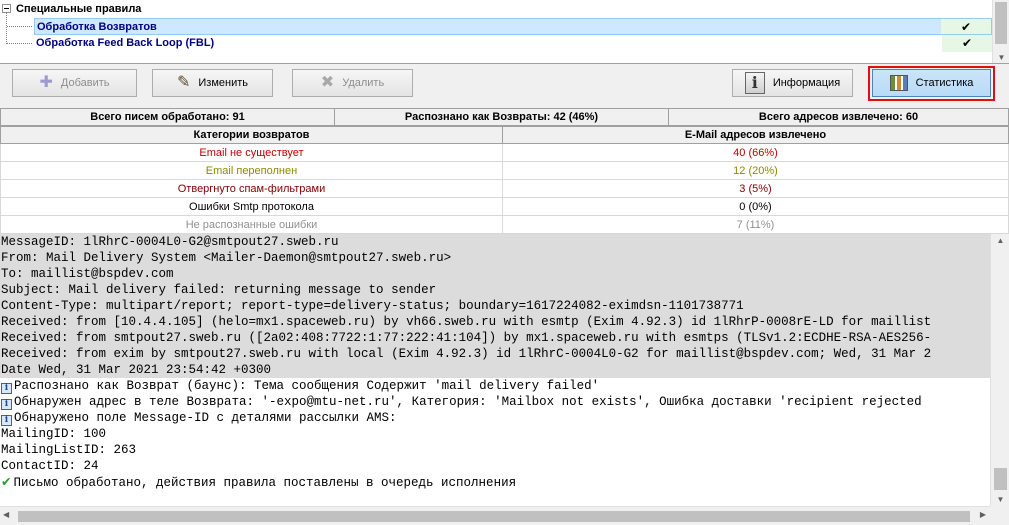  I want to click on column-header-category: Категории возвратов, so click(251, 135).